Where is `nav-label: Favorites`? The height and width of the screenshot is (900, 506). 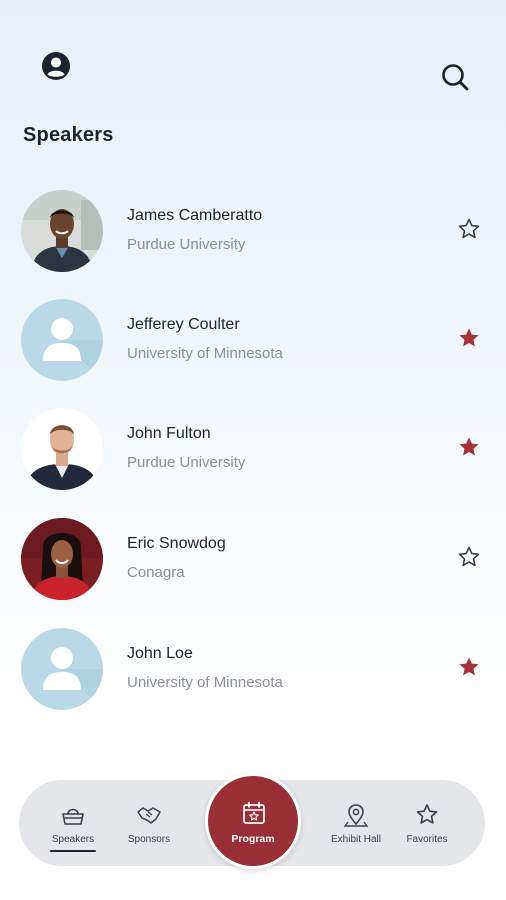
nav-label: Favorites is located at coordinates (427, 839).